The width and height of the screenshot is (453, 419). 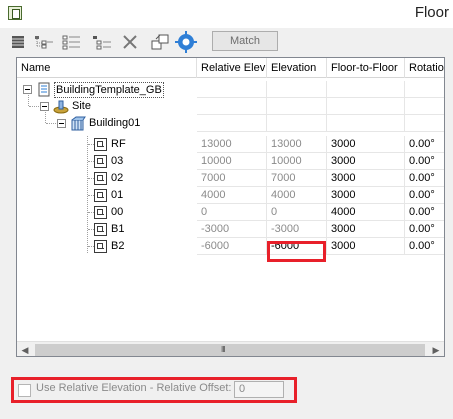 I want to click on floor-row: RF 13000 13000 3000 0.00°, so click(x=230, y=144).